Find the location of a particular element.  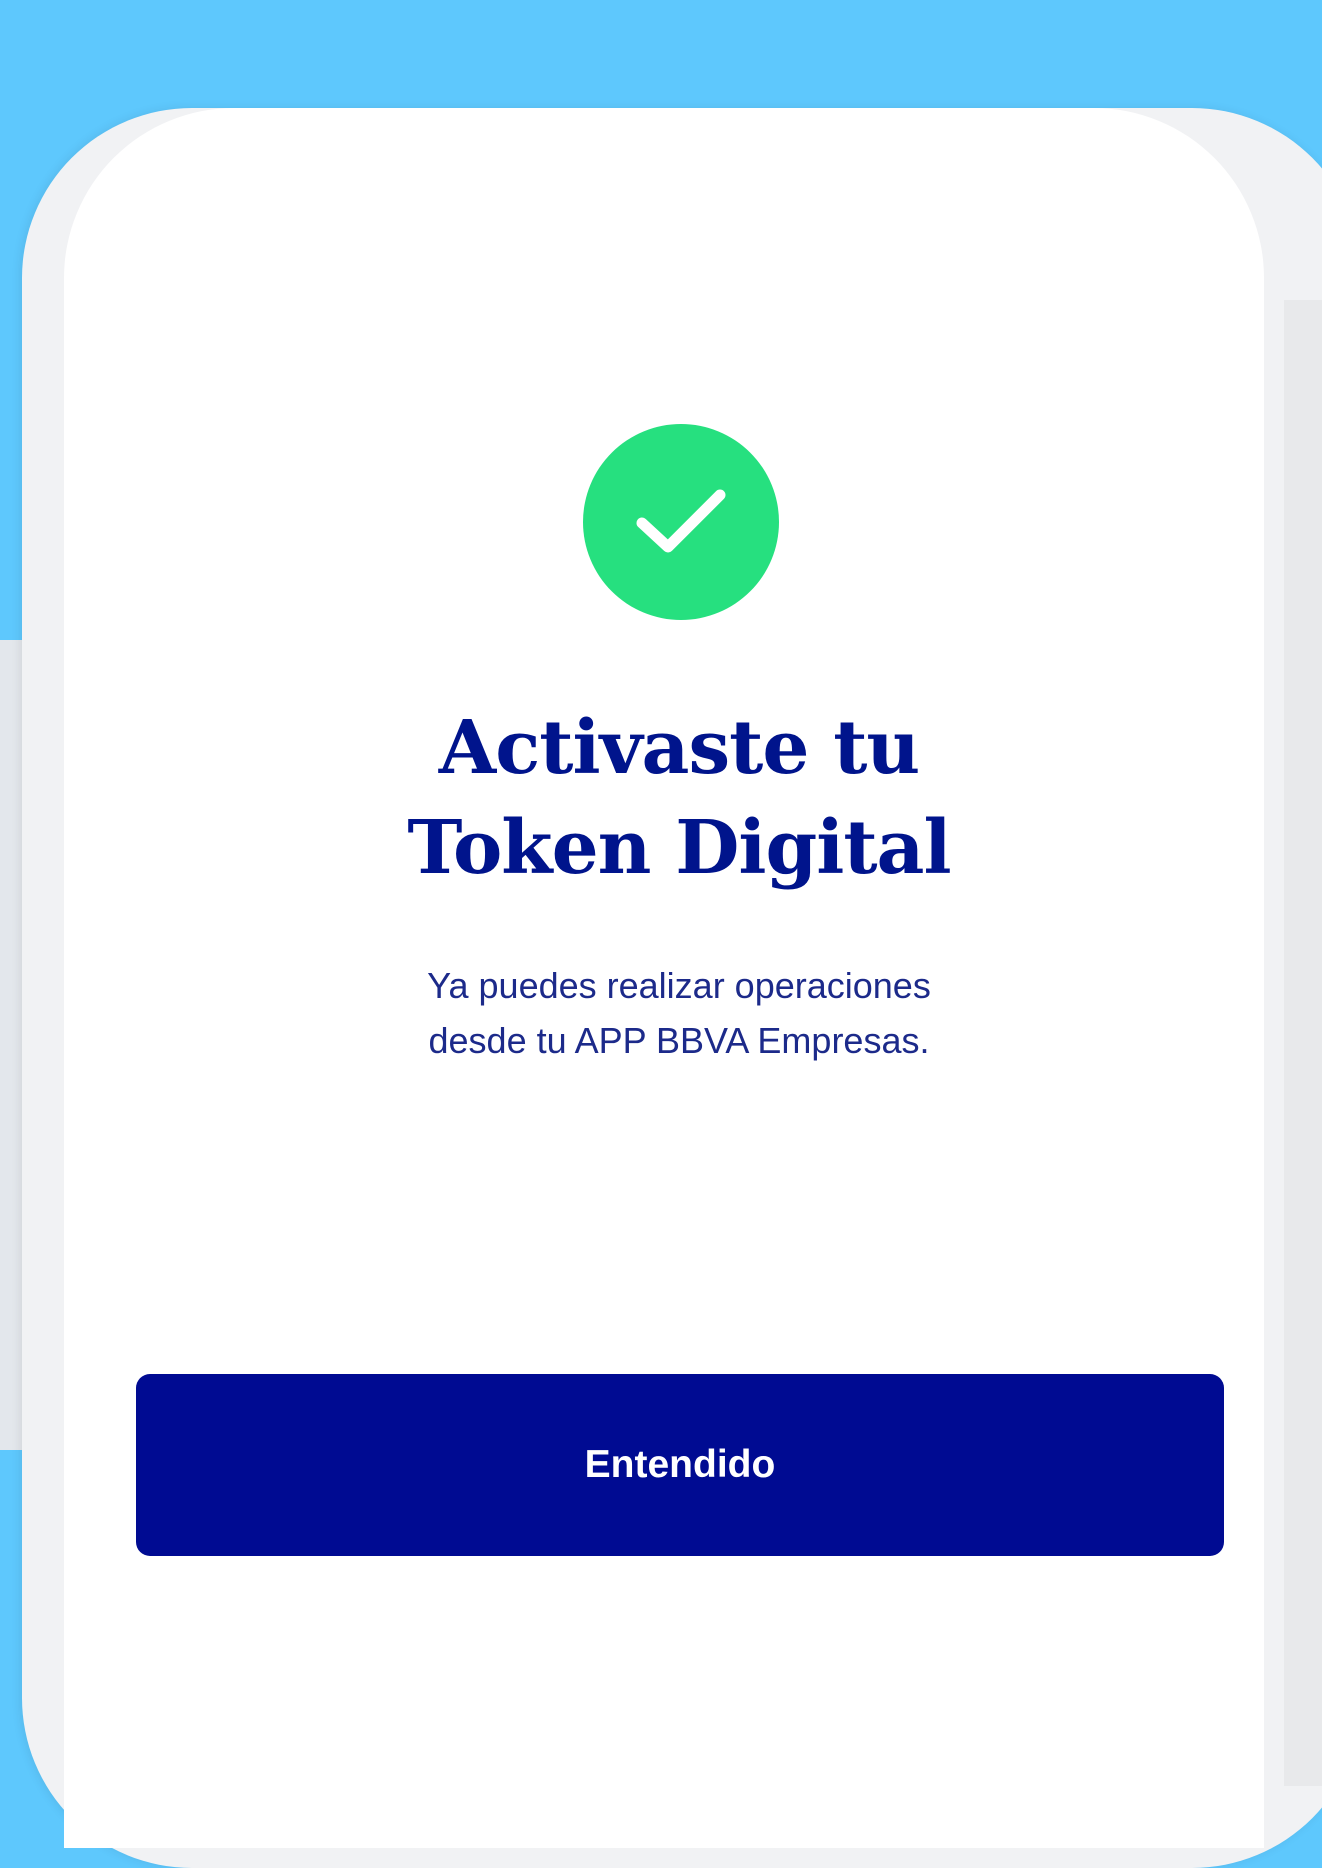

checkmark-icon is located at coordinates (681, 521).